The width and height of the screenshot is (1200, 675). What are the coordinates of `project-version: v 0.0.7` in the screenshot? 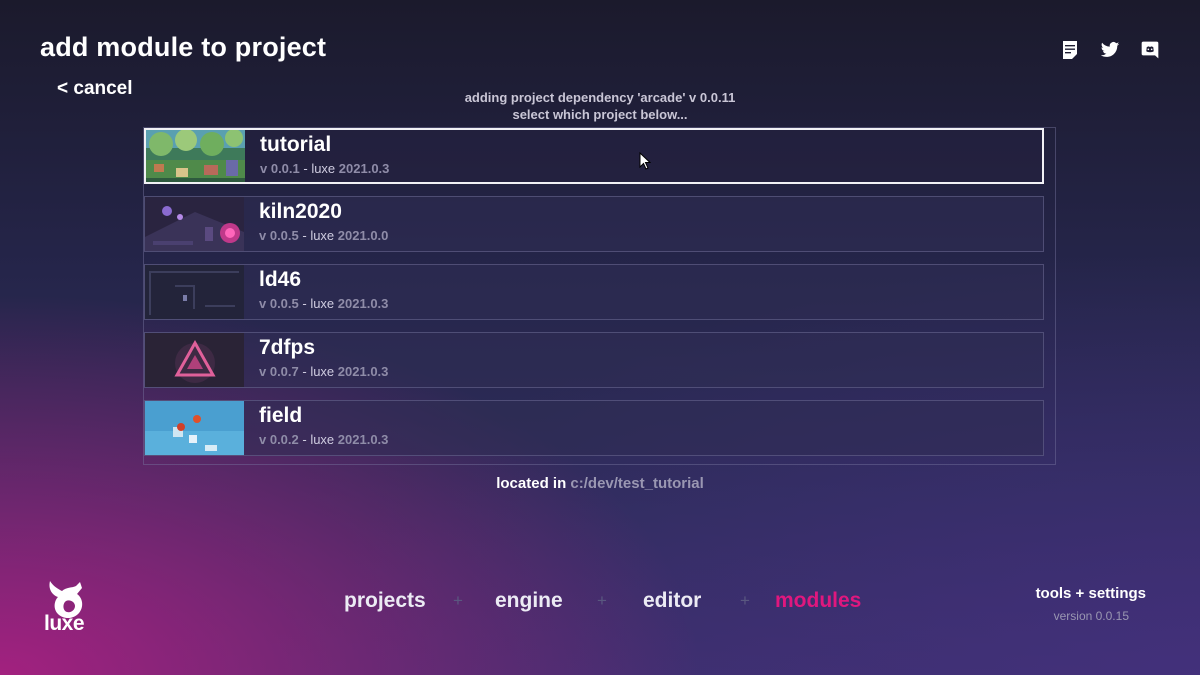 It's located at (279, 371).